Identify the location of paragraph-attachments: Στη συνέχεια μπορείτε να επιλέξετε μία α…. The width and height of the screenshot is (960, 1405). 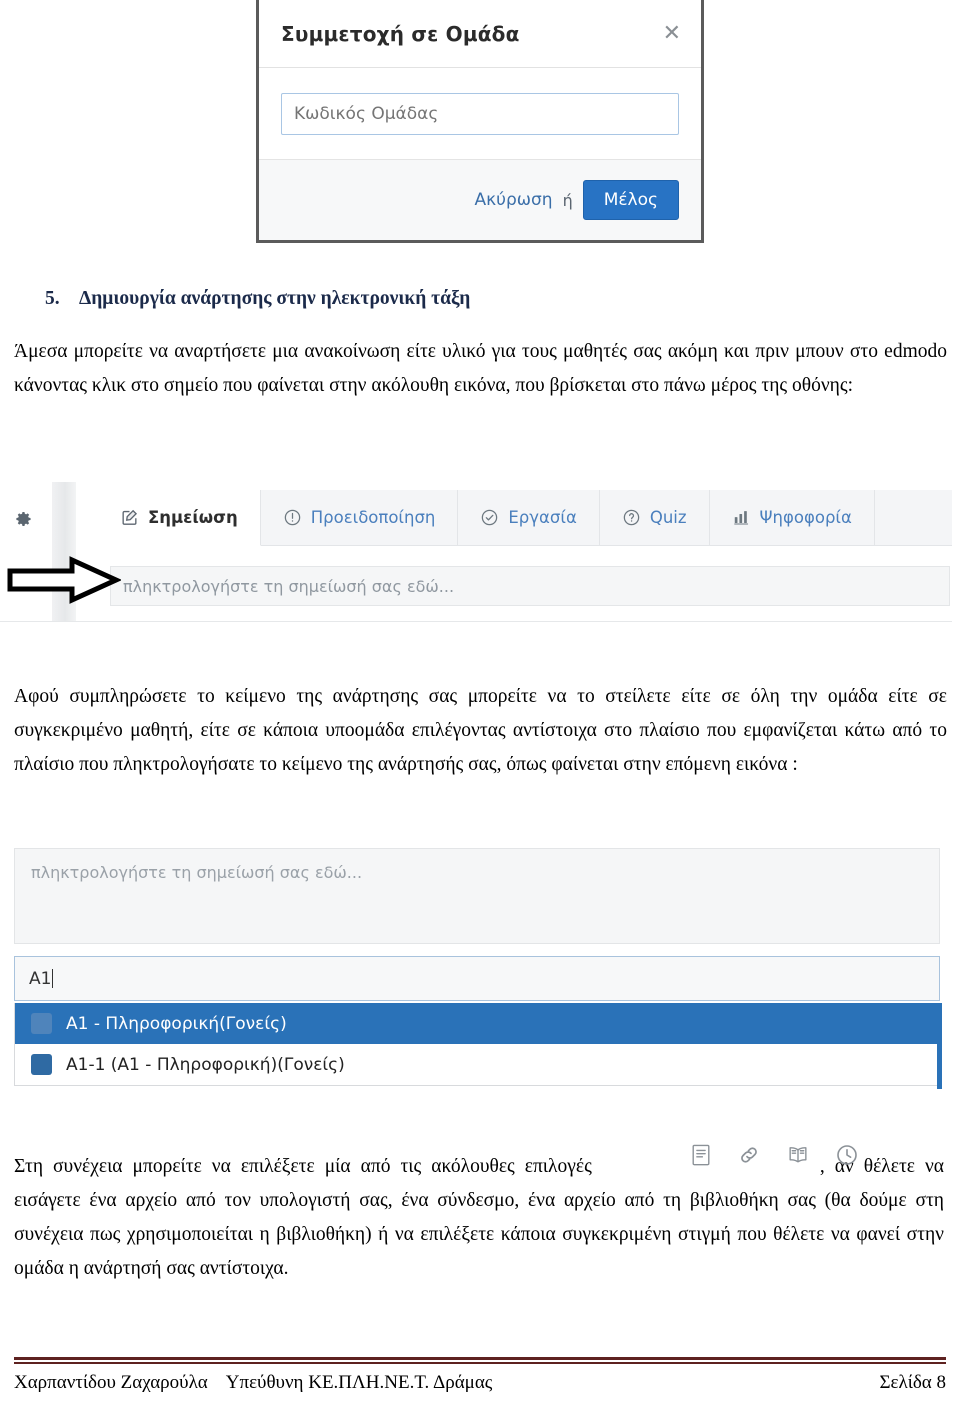
(479, 1218).